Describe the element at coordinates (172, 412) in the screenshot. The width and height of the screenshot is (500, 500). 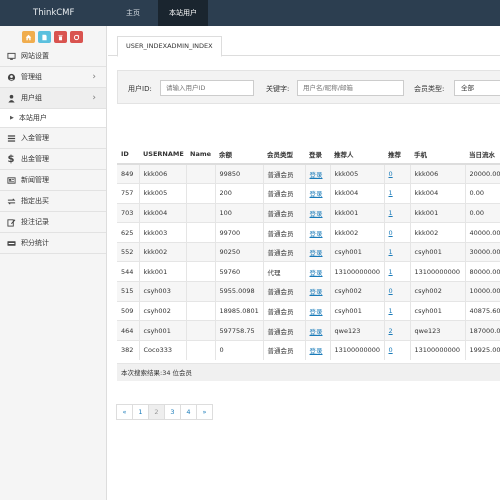
I see `pagination-page-button: 3` at that location.